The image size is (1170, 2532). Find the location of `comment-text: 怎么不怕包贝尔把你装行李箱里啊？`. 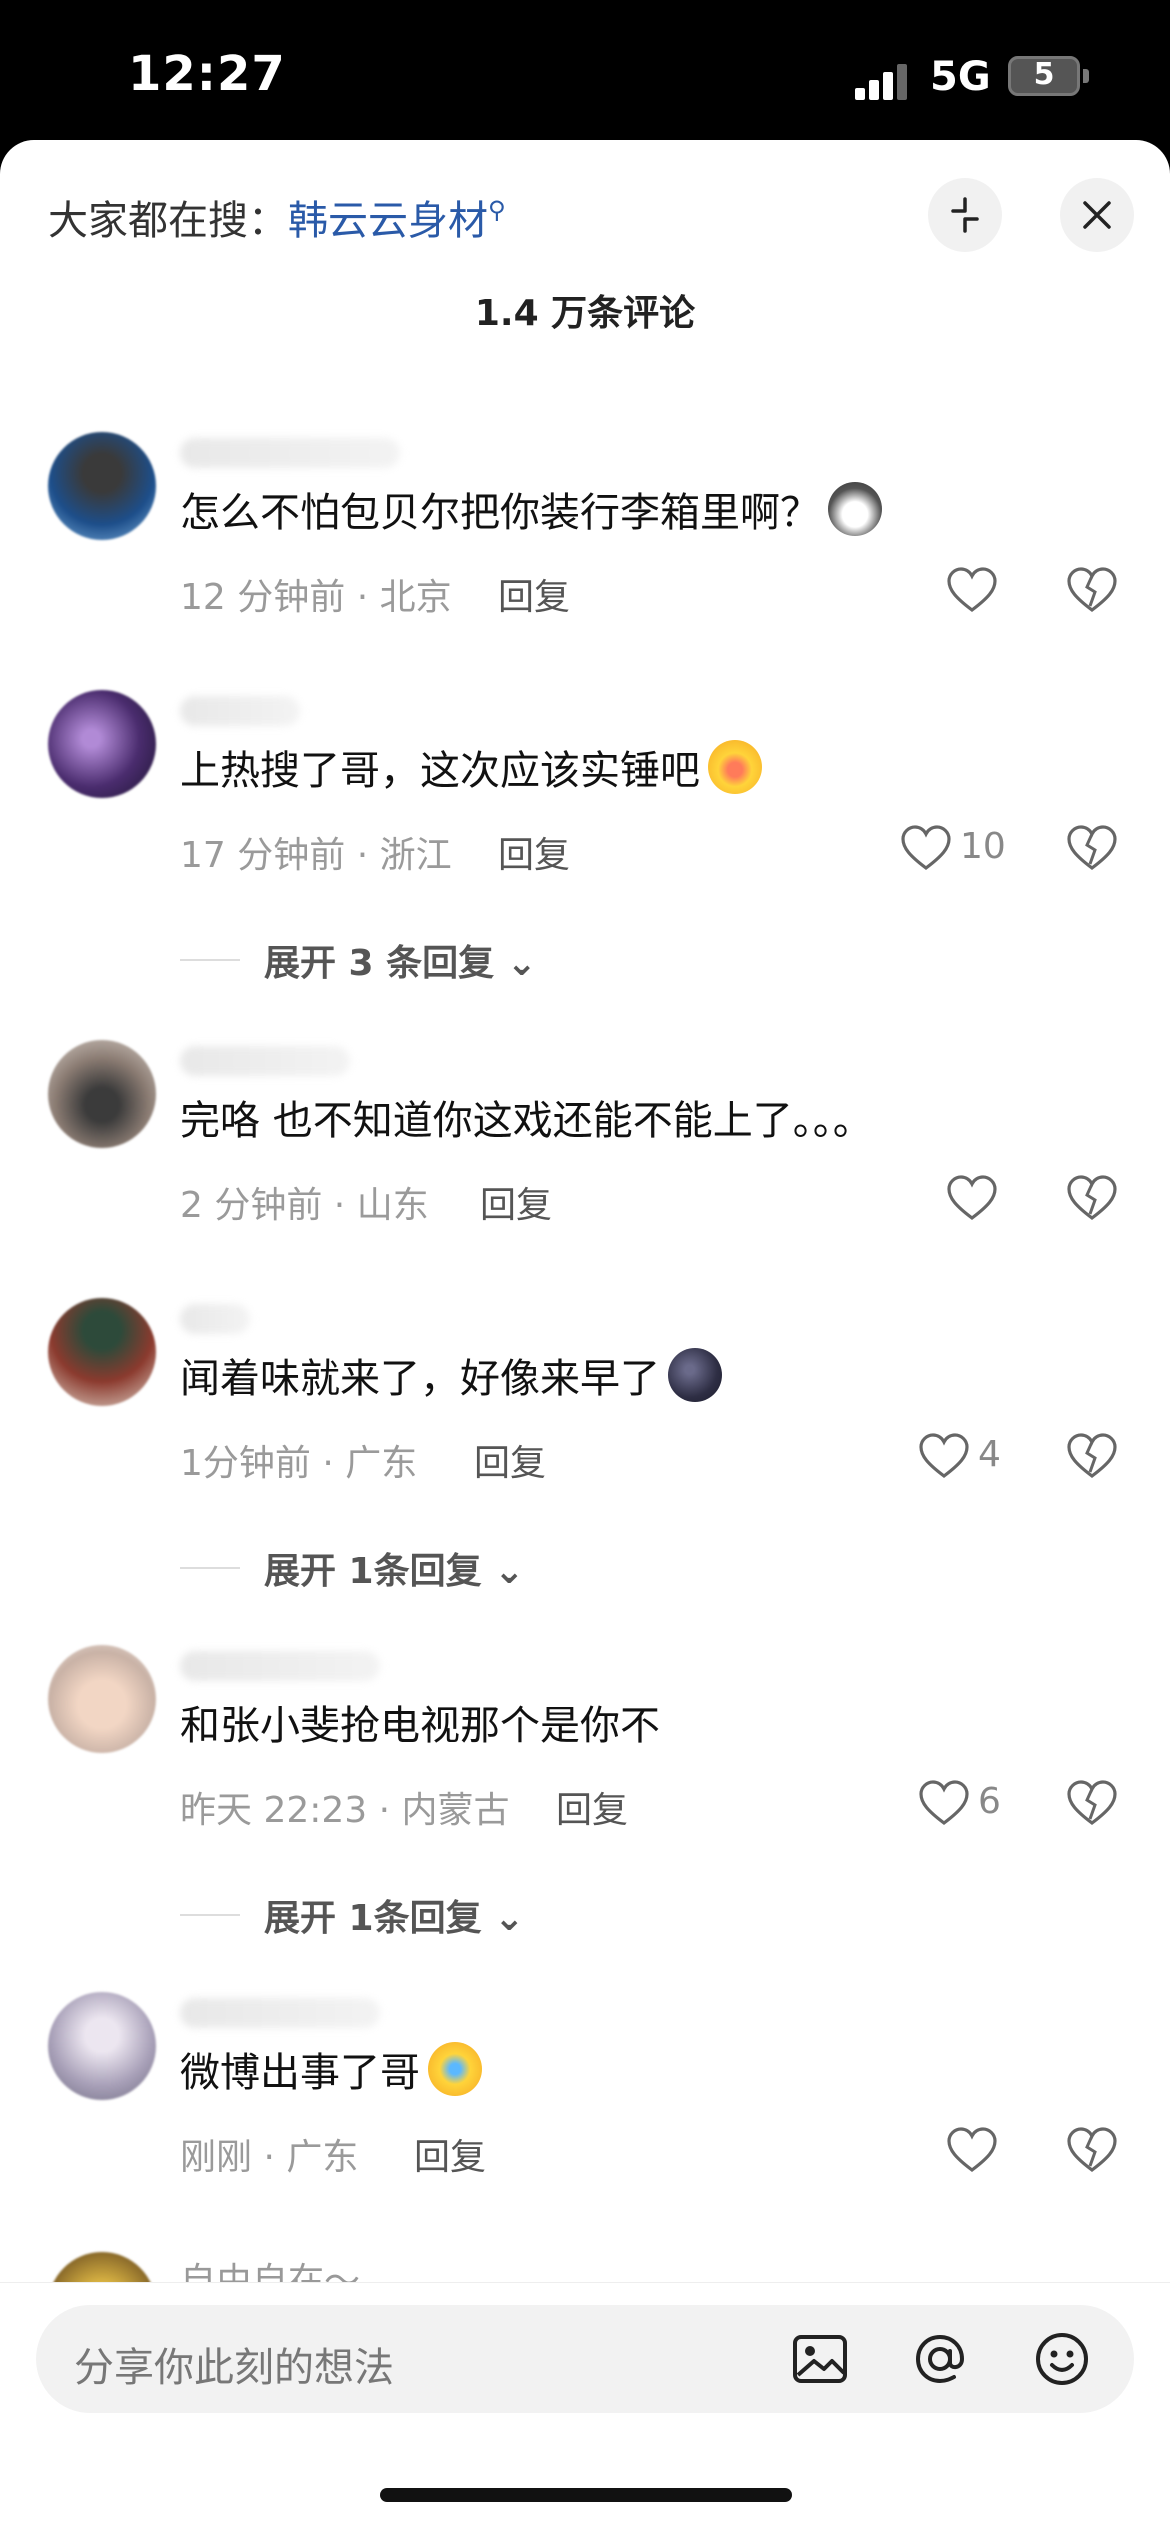

comment-text: 怎么不怕包贝尔把你装行李箱里啊？ is located at coordinates (531, 509).